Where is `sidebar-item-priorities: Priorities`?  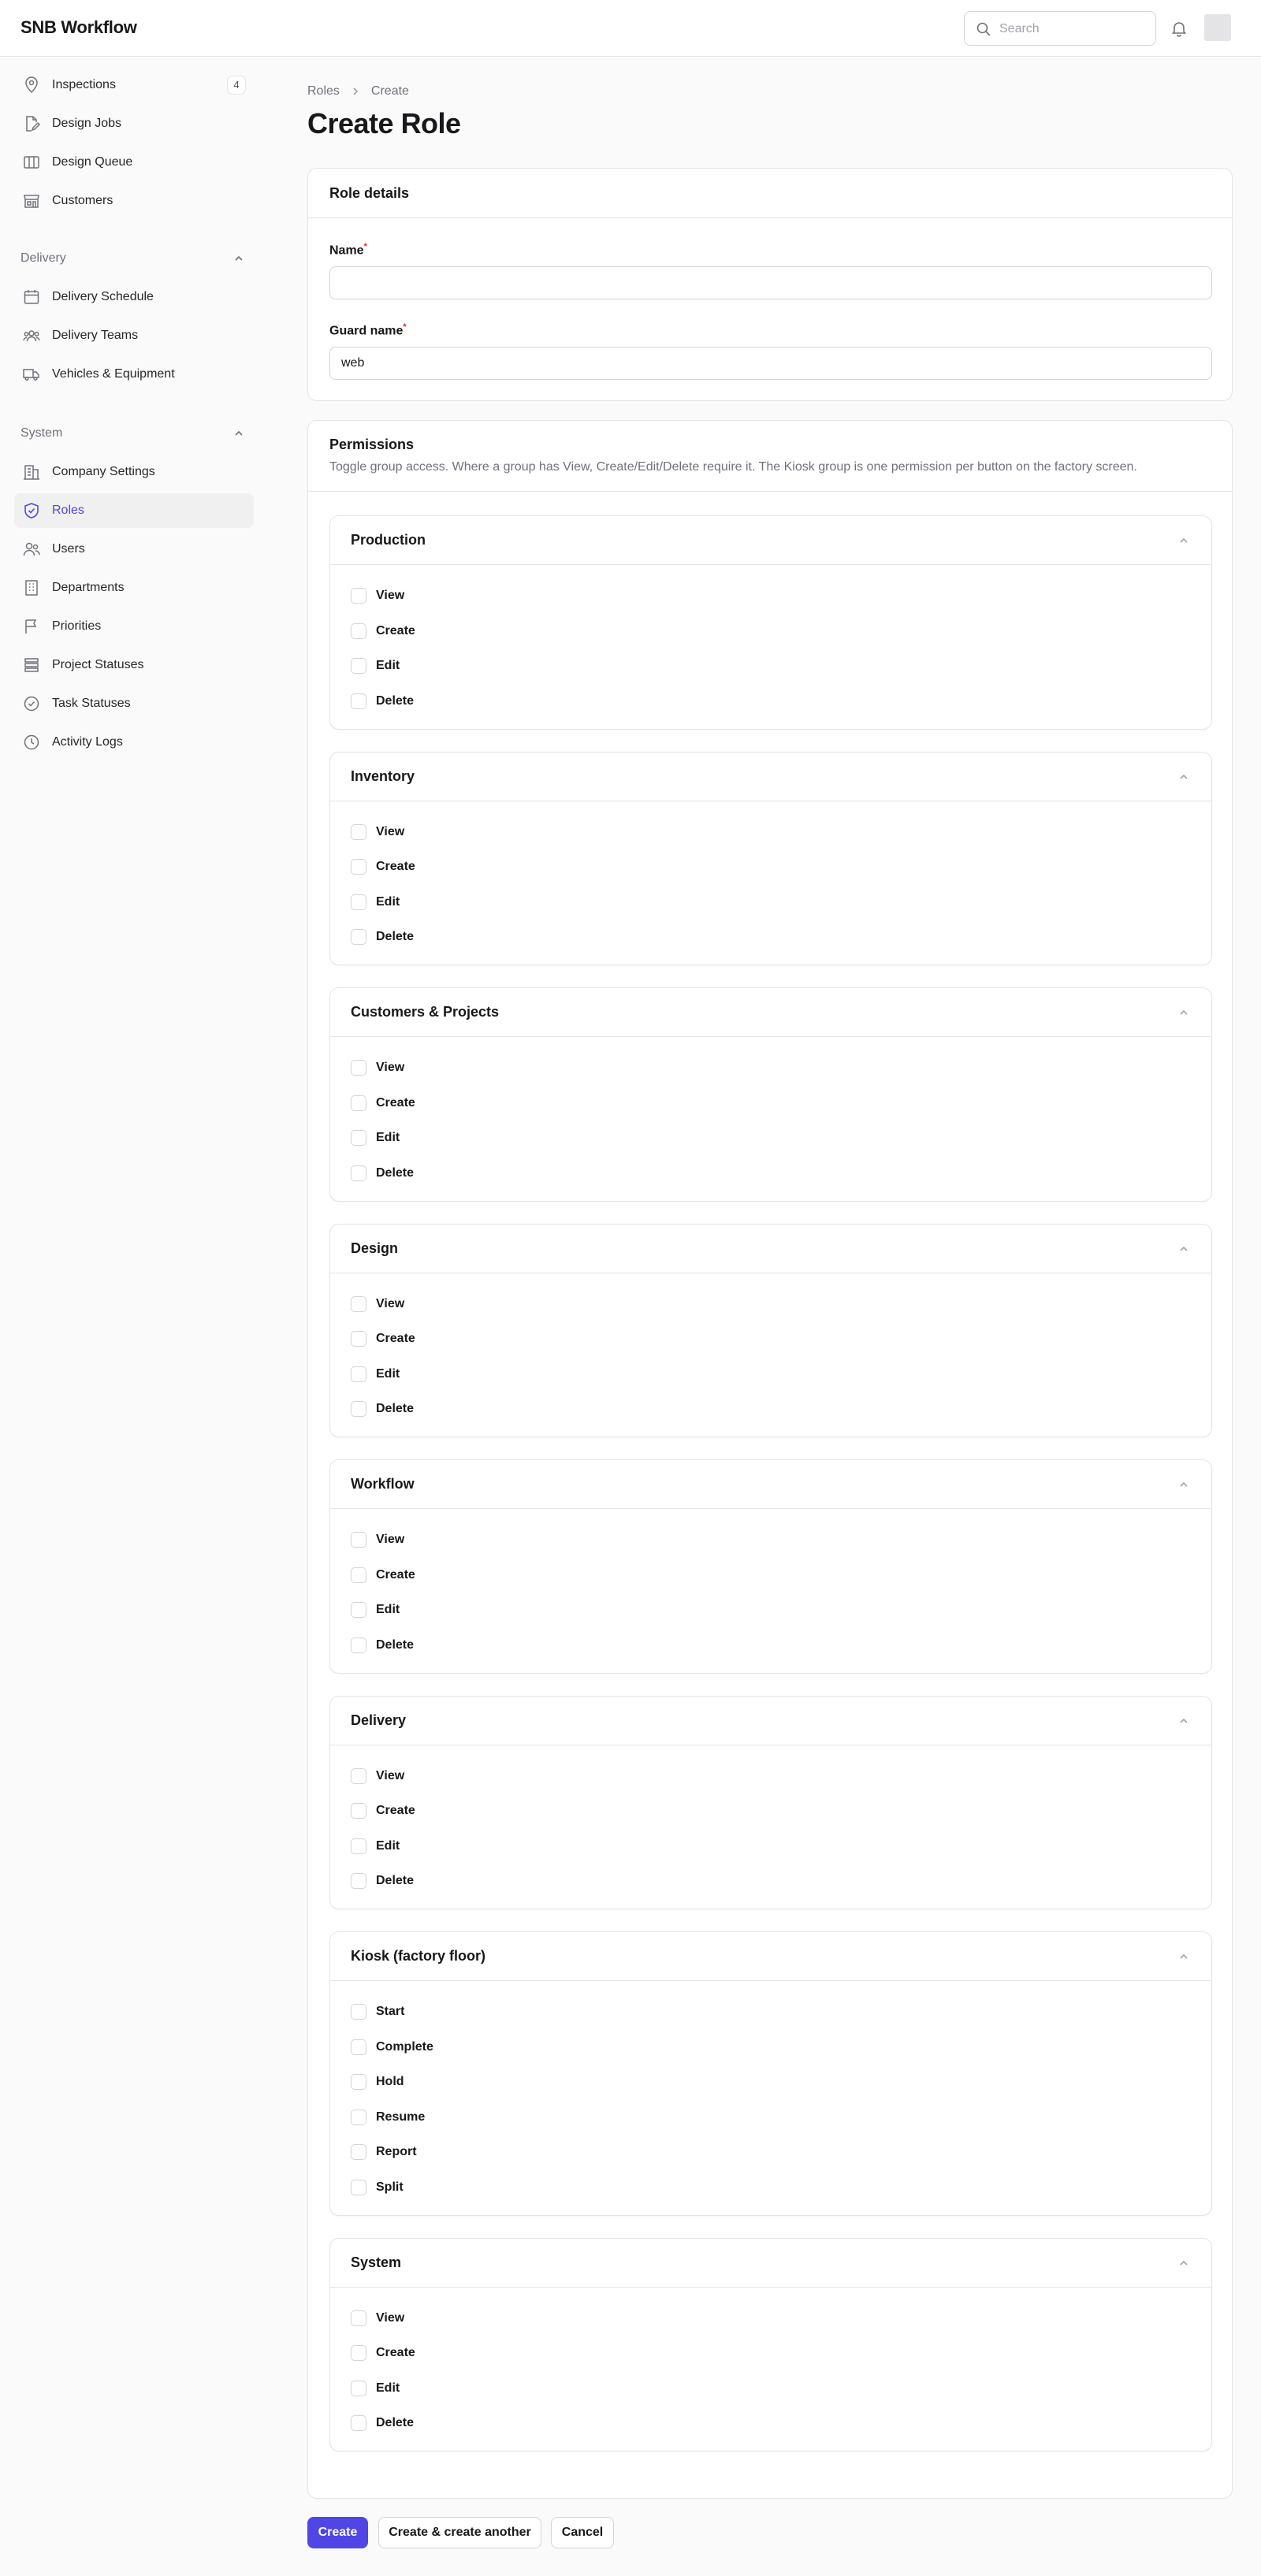 sidebar-item-priorities: Priorities is located at coordinates (134, 626).